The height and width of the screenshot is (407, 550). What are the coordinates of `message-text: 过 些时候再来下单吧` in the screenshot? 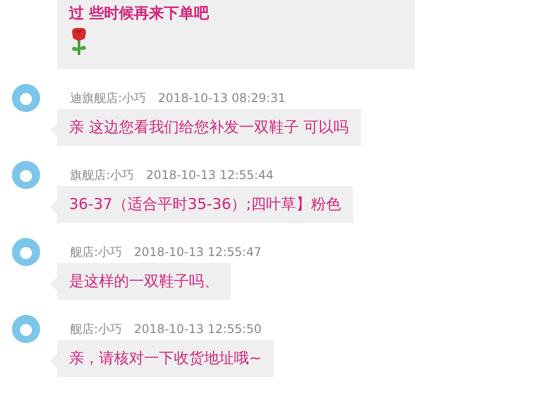 It's located at (139, 13).